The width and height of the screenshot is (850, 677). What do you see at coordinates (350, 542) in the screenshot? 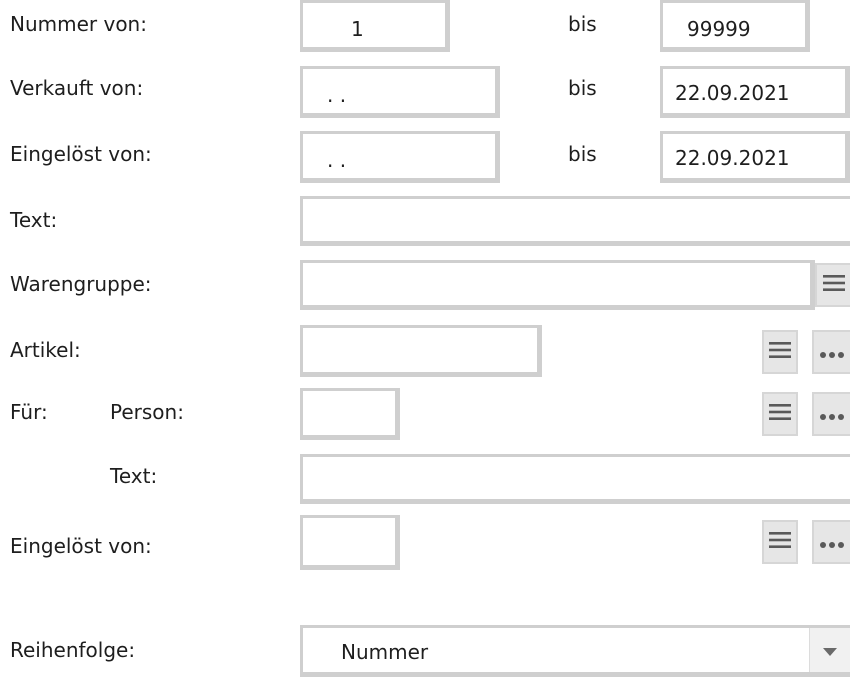
I see `eingeloest-von-person-input` at bounding box center [350, 542].